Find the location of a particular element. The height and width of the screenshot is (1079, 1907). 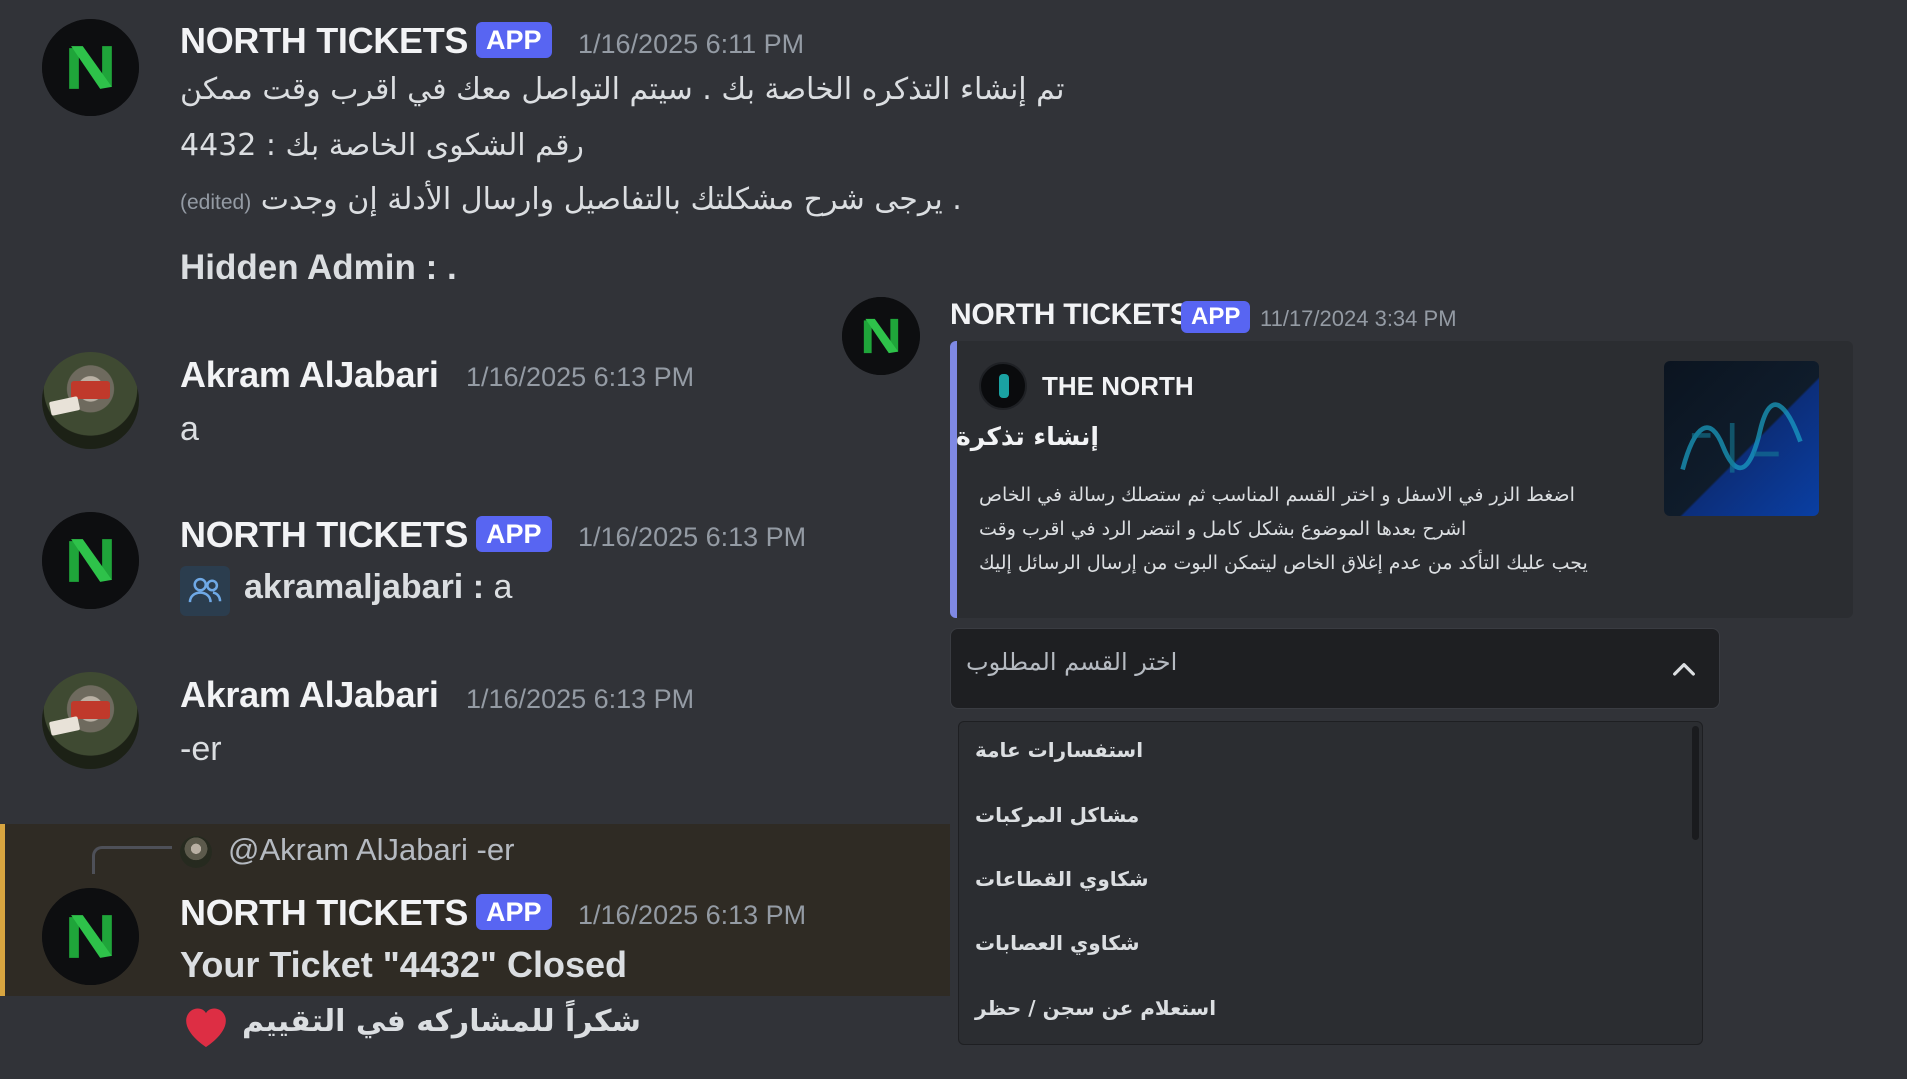

dropdown-scrollbar is located at coordinates (1695, 783).